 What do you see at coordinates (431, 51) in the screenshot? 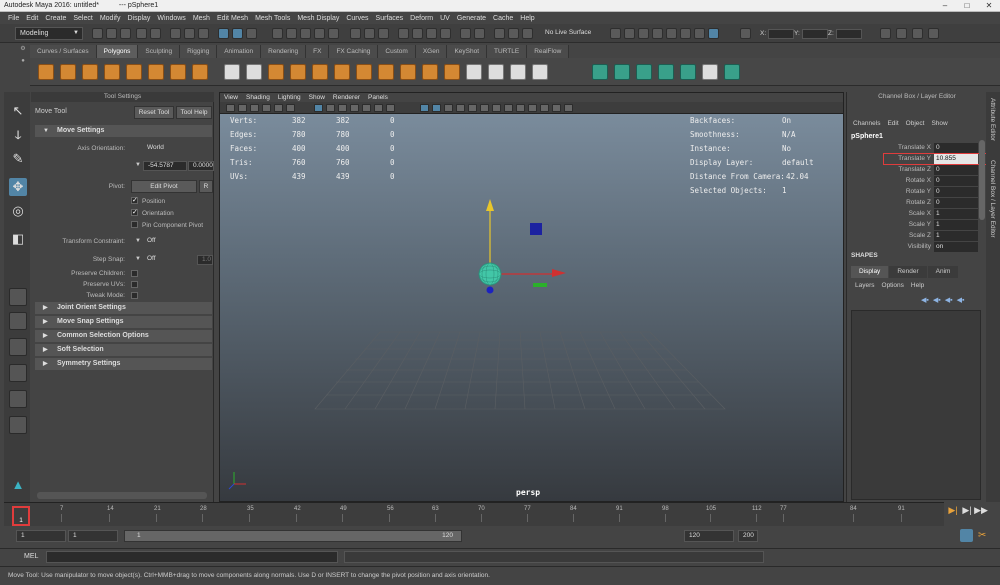
I see `shelf-tab-xgen: XGen` at bounding box center [431, 51].